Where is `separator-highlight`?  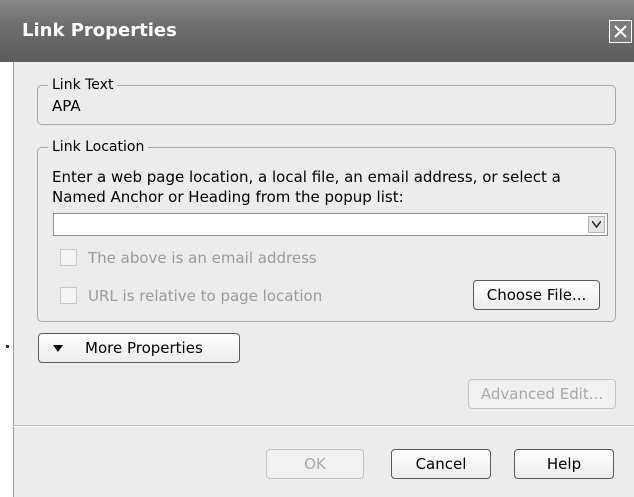 separator-highlight is located at coordinates (323, 426).